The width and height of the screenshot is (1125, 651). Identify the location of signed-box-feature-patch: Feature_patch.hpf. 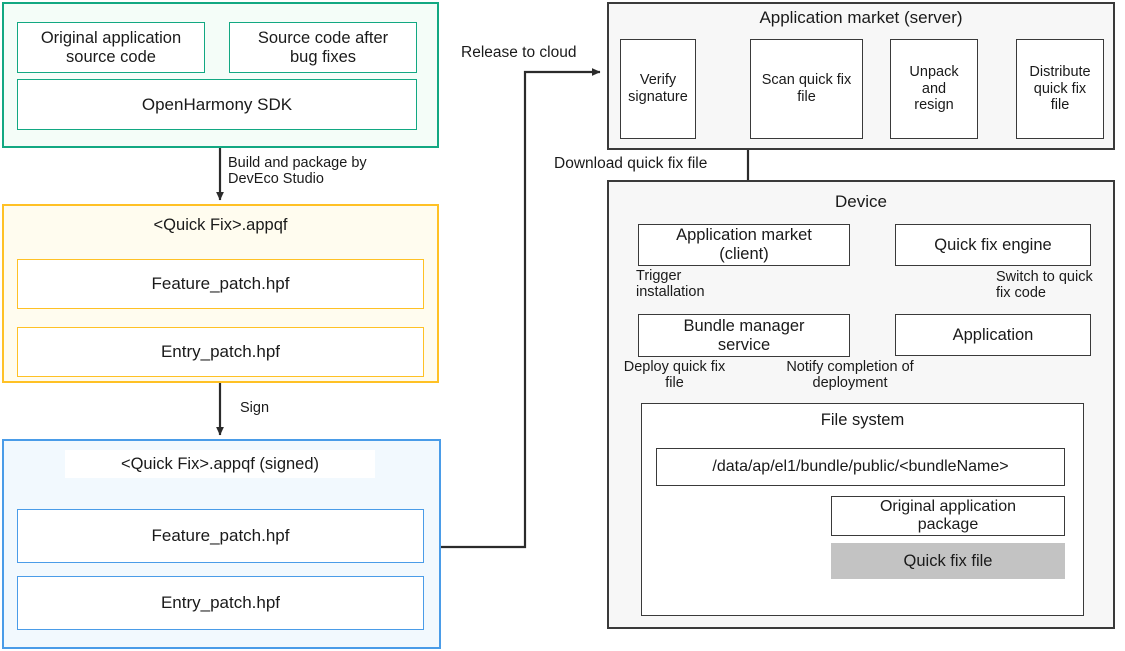
(220, 536).